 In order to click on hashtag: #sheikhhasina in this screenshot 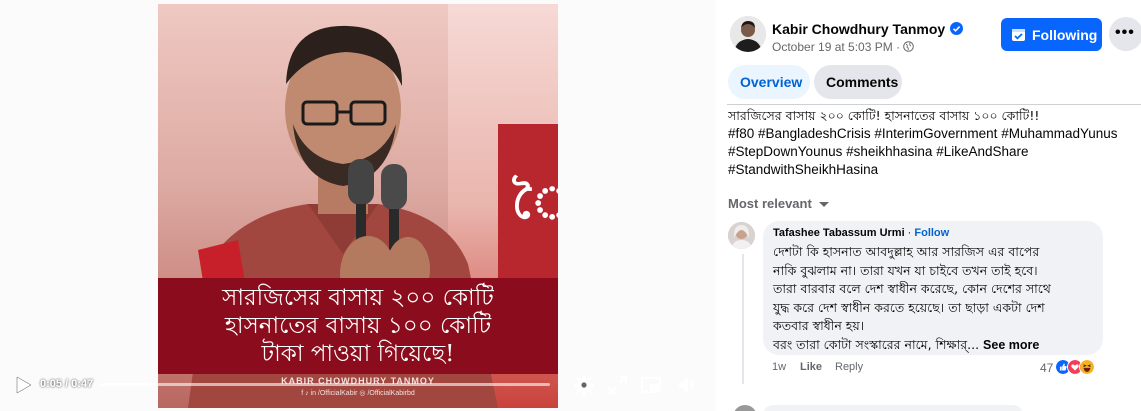, I will do `click(889, 151)`.